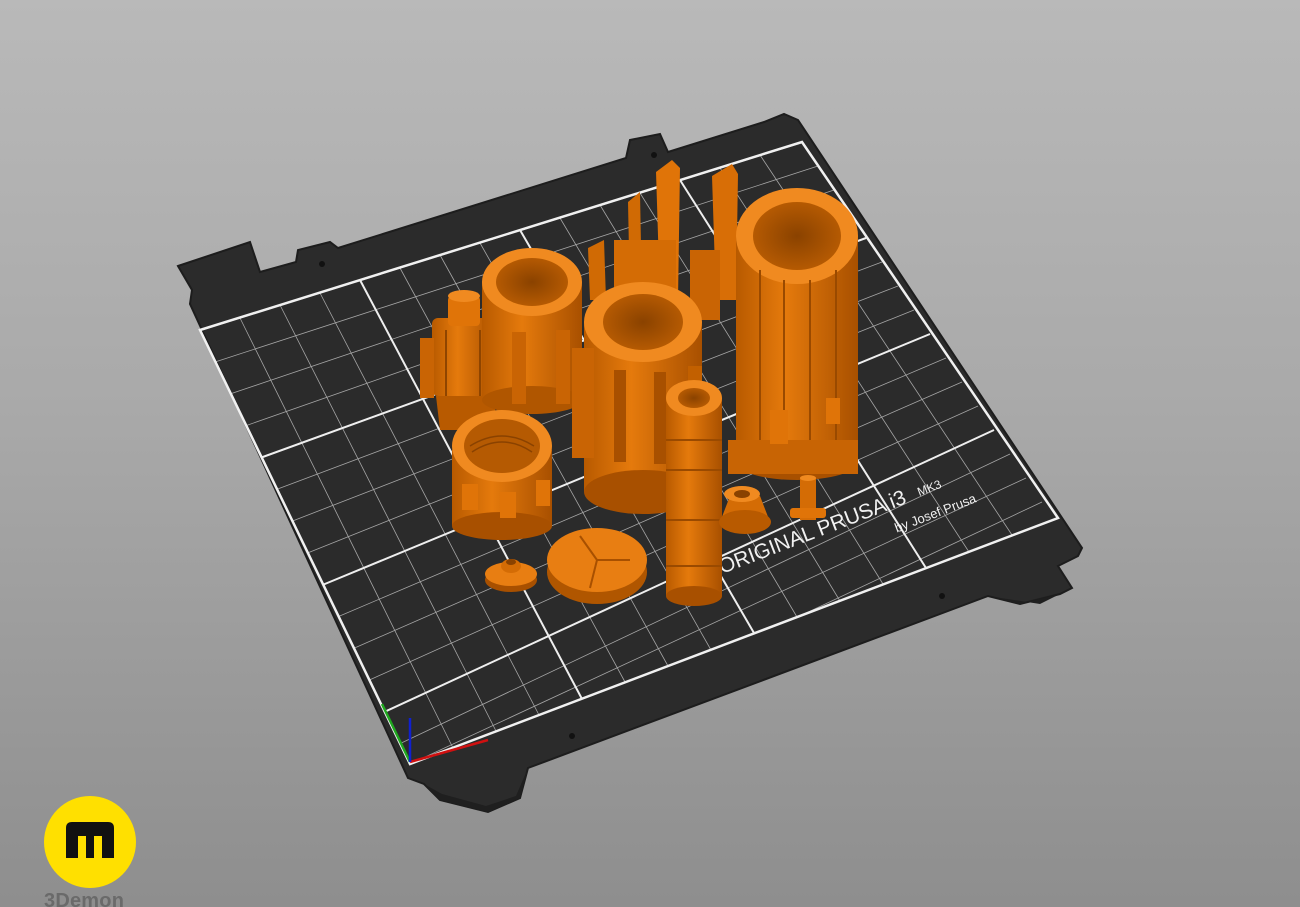 This screenshot has width=1300, height=907. What do you see at coordinates (84, 898) in the screenshot?
I see `brand-logo-text: 3Demon` at bounding box center [84, 898].